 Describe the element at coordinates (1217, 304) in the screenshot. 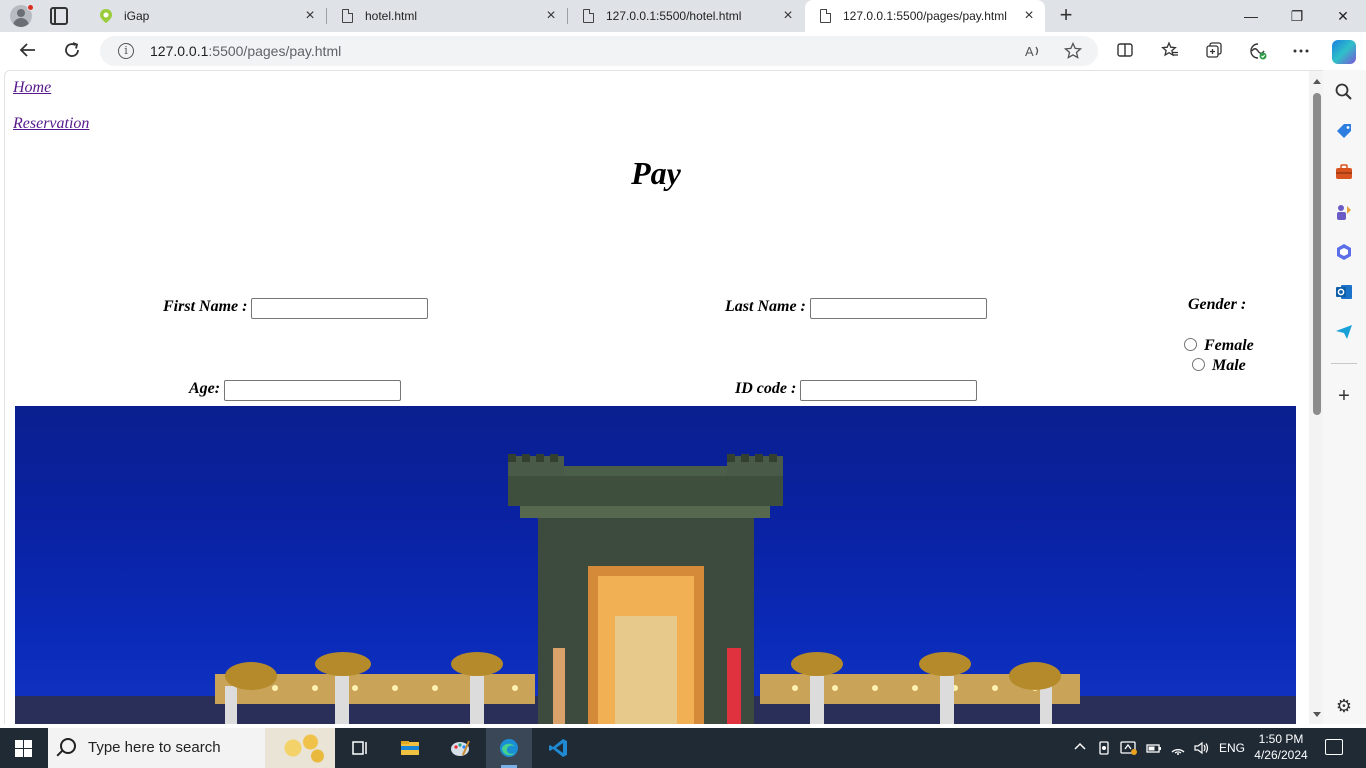

I see `gender-label: Gender :` at that location.